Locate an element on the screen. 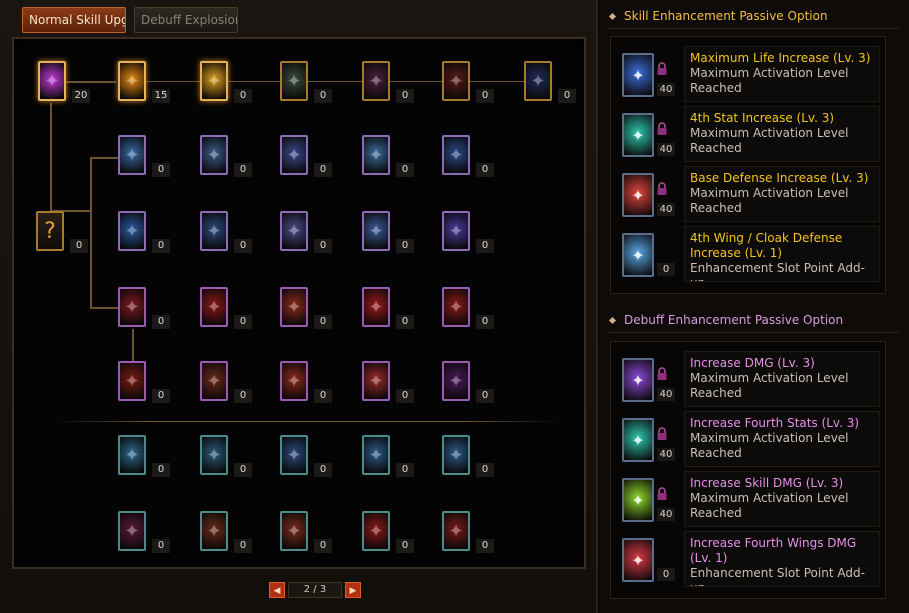 The image size is (909, 613). mystery-skill-node: ? 0 is located at coordinates (62, 232).